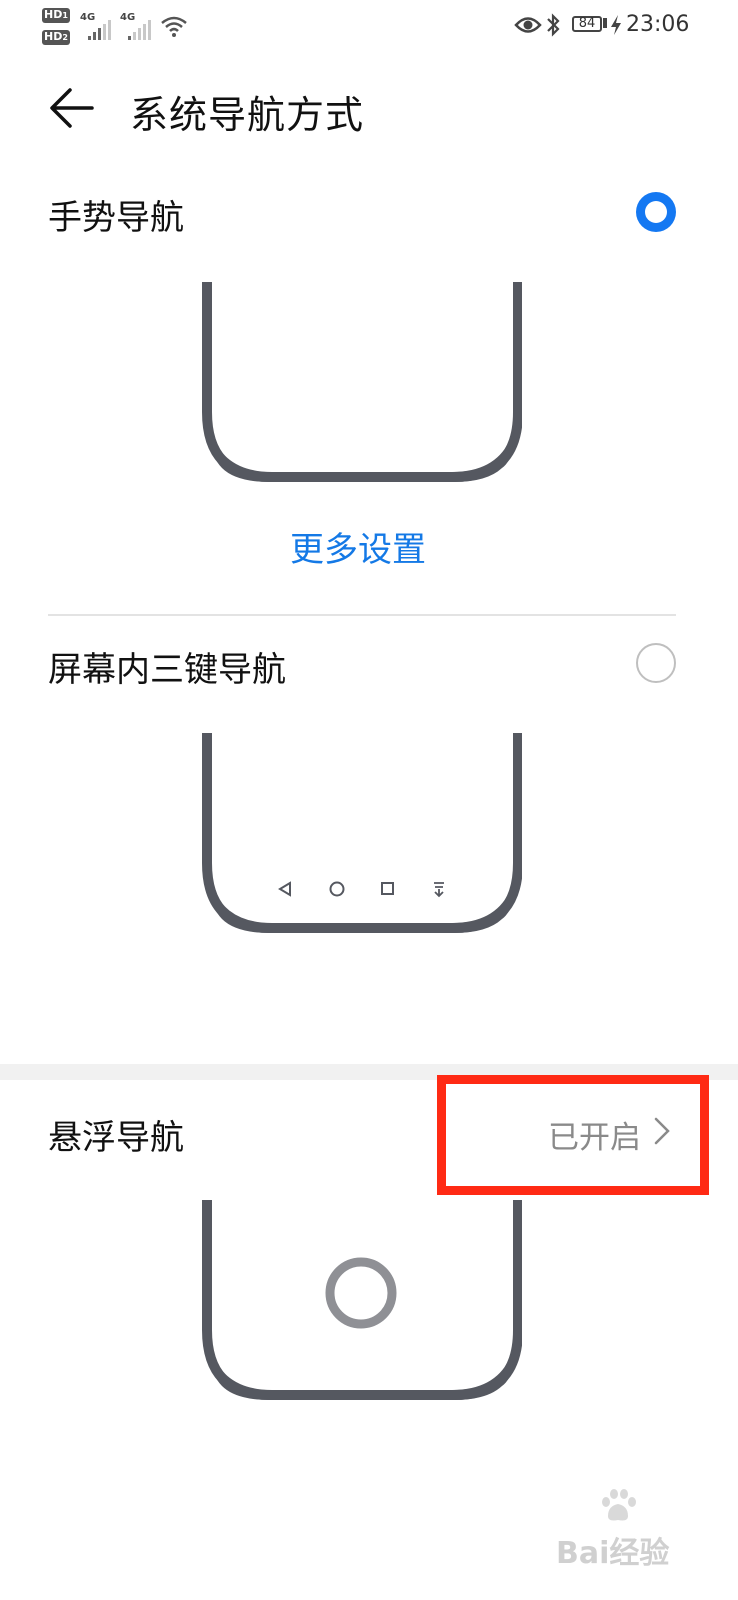 This screenshot has width=738, height=1600. Describe the element at coordinates (56, 15) in the screenshot. I see `hd-badge-sim1: HD1` at that location.